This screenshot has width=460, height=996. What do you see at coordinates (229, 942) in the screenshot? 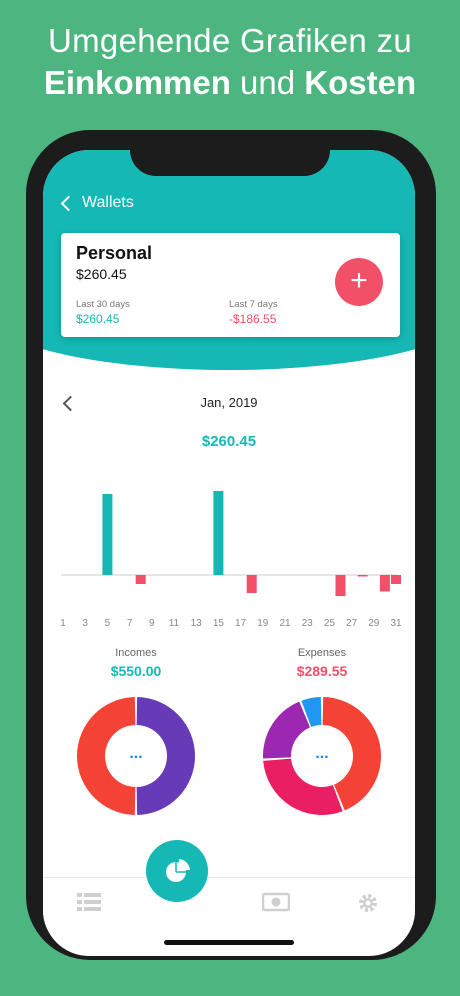
I see `home-indicator` at bounding box center [229, 942].